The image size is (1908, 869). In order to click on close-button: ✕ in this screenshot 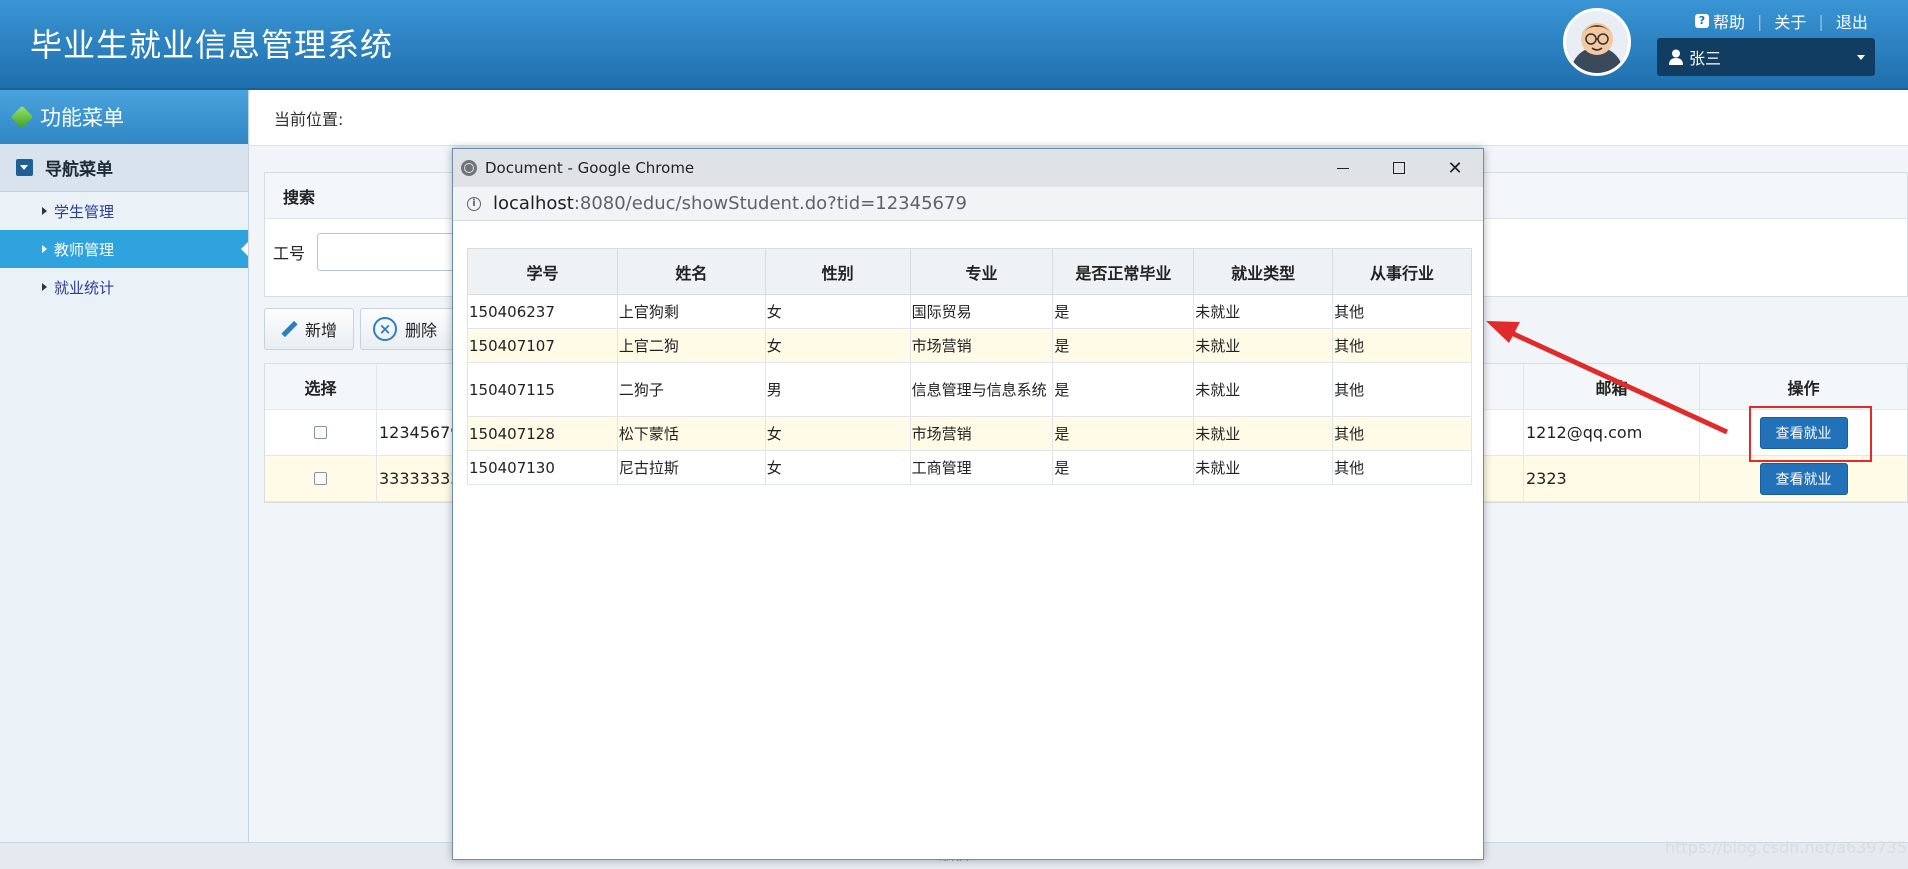, I will do `click(1455, 168)`.